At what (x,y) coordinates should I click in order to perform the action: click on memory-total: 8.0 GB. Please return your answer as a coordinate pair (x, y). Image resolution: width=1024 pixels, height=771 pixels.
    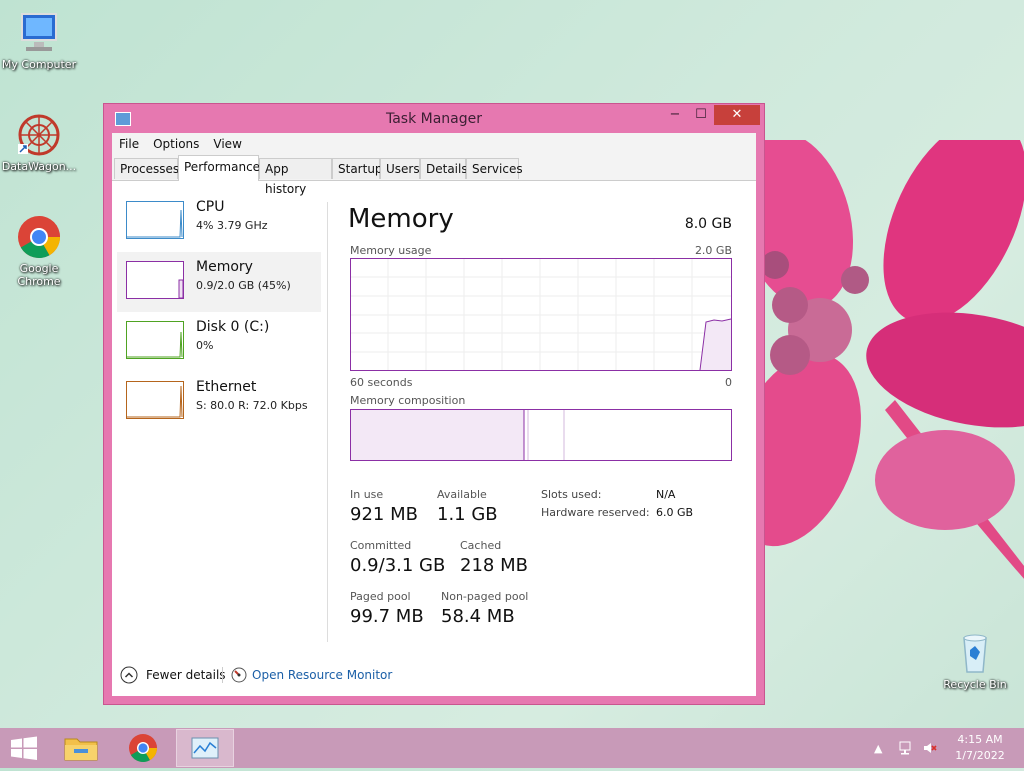
    Looking at the image, I should click on (708, 224).